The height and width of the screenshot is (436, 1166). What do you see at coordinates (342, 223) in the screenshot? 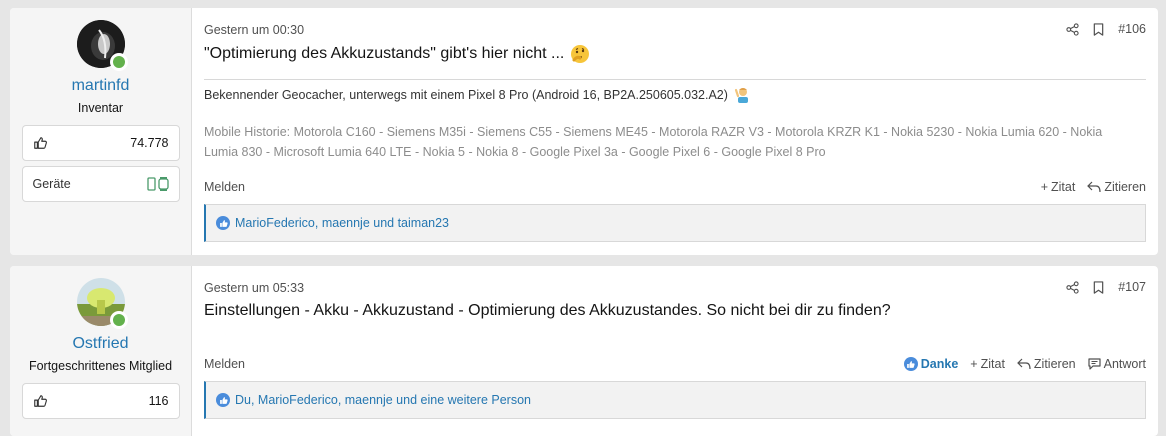
I see `reactions-text: MarioFederico, maennje und taiman23` at bounding box center [342, 223].